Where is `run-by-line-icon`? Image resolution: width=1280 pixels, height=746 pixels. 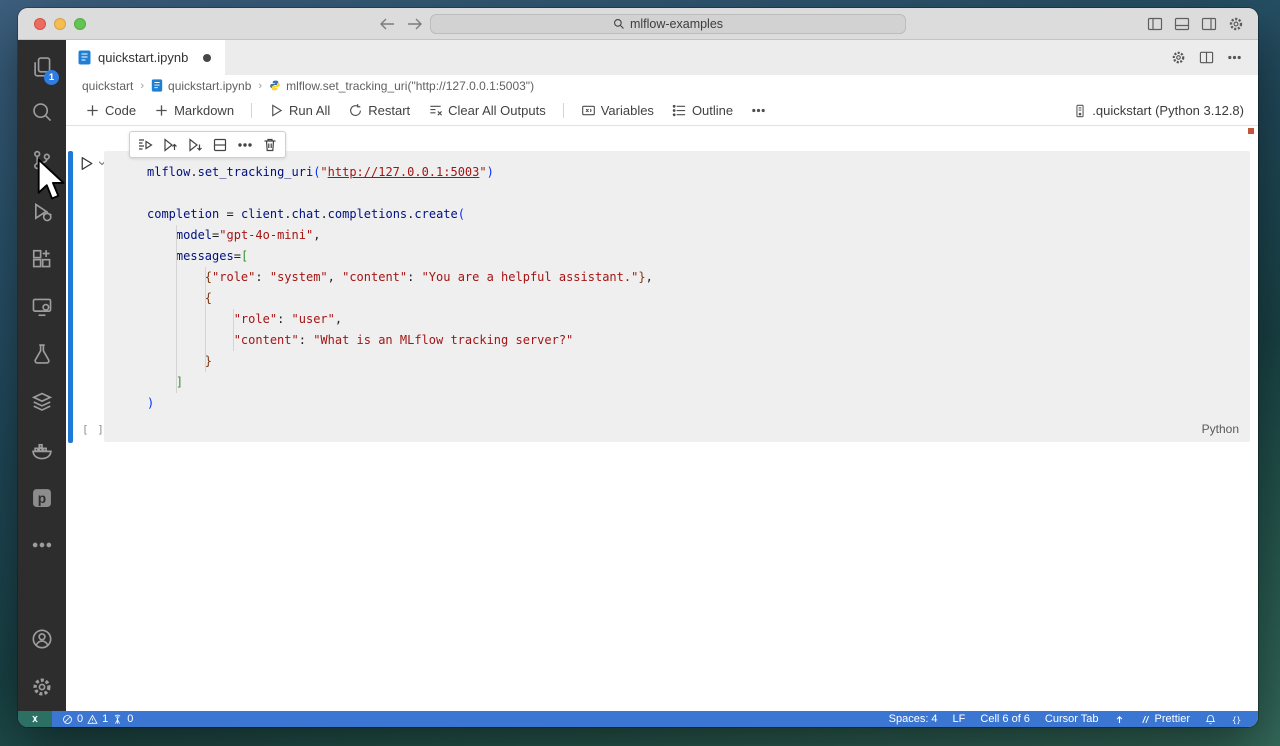
run-by-line-icon is located at coordinates (145, 145).